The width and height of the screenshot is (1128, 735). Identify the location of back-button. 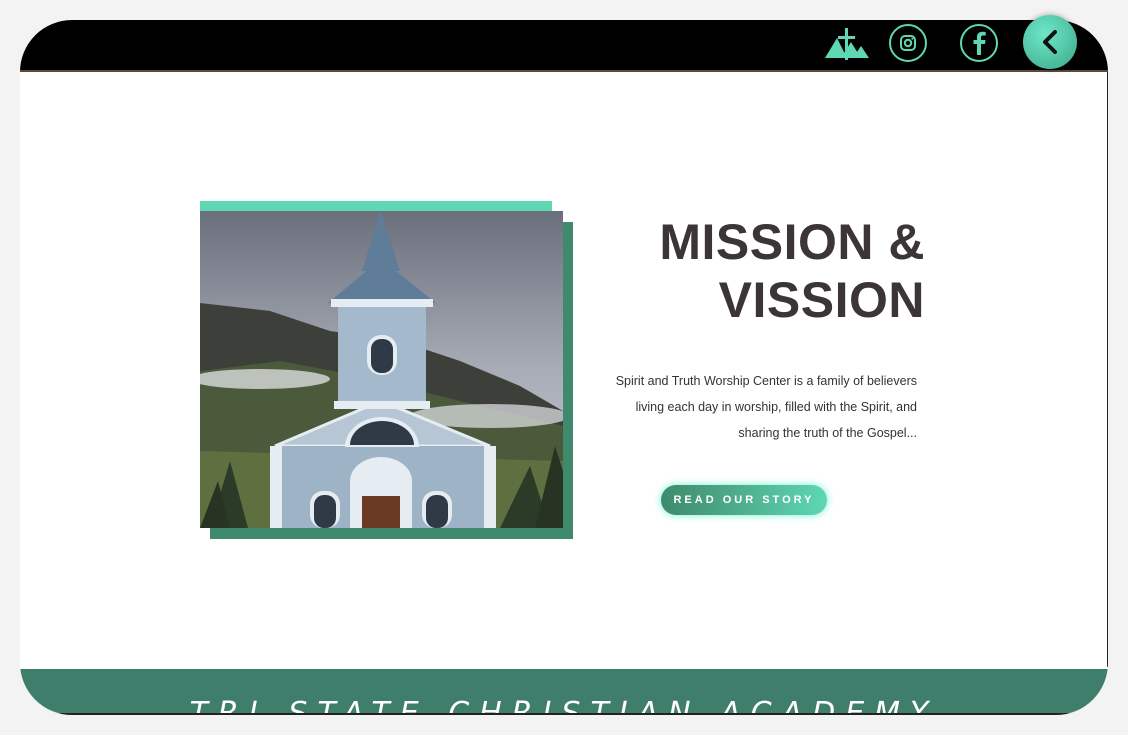
(1050, 42).